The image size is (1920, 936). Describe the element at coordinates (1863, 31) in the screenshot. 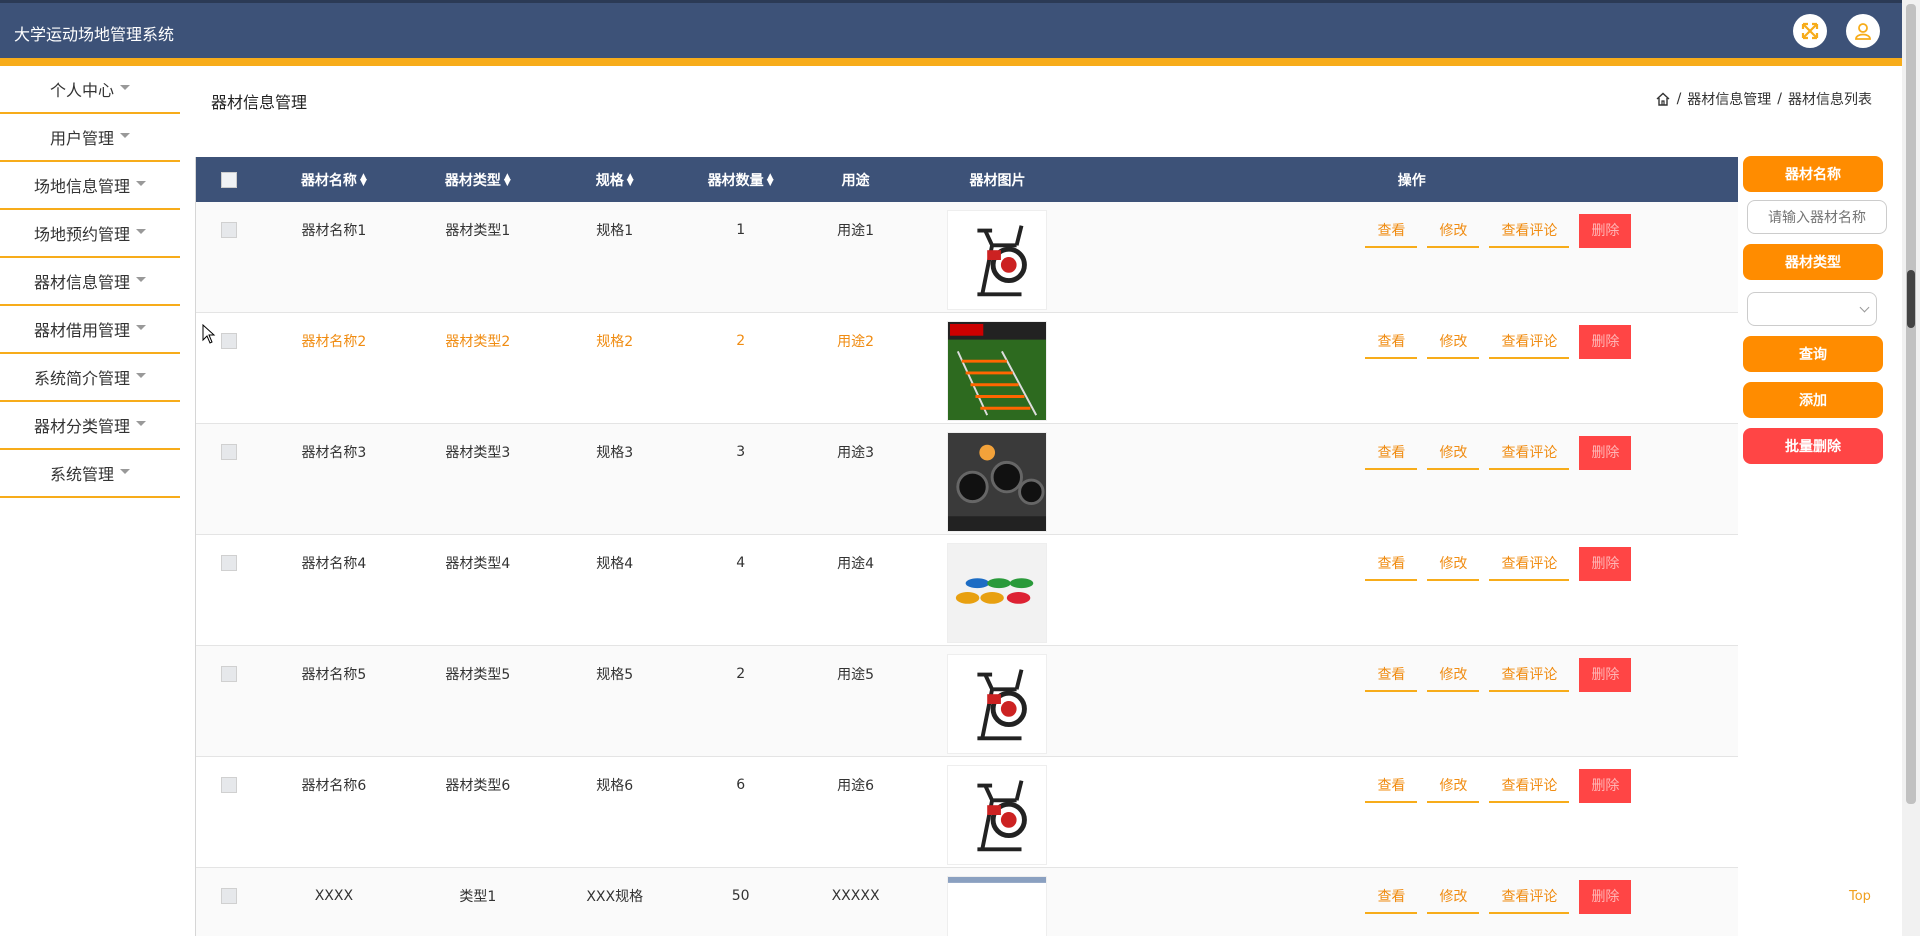

I see `user-button` at that location.